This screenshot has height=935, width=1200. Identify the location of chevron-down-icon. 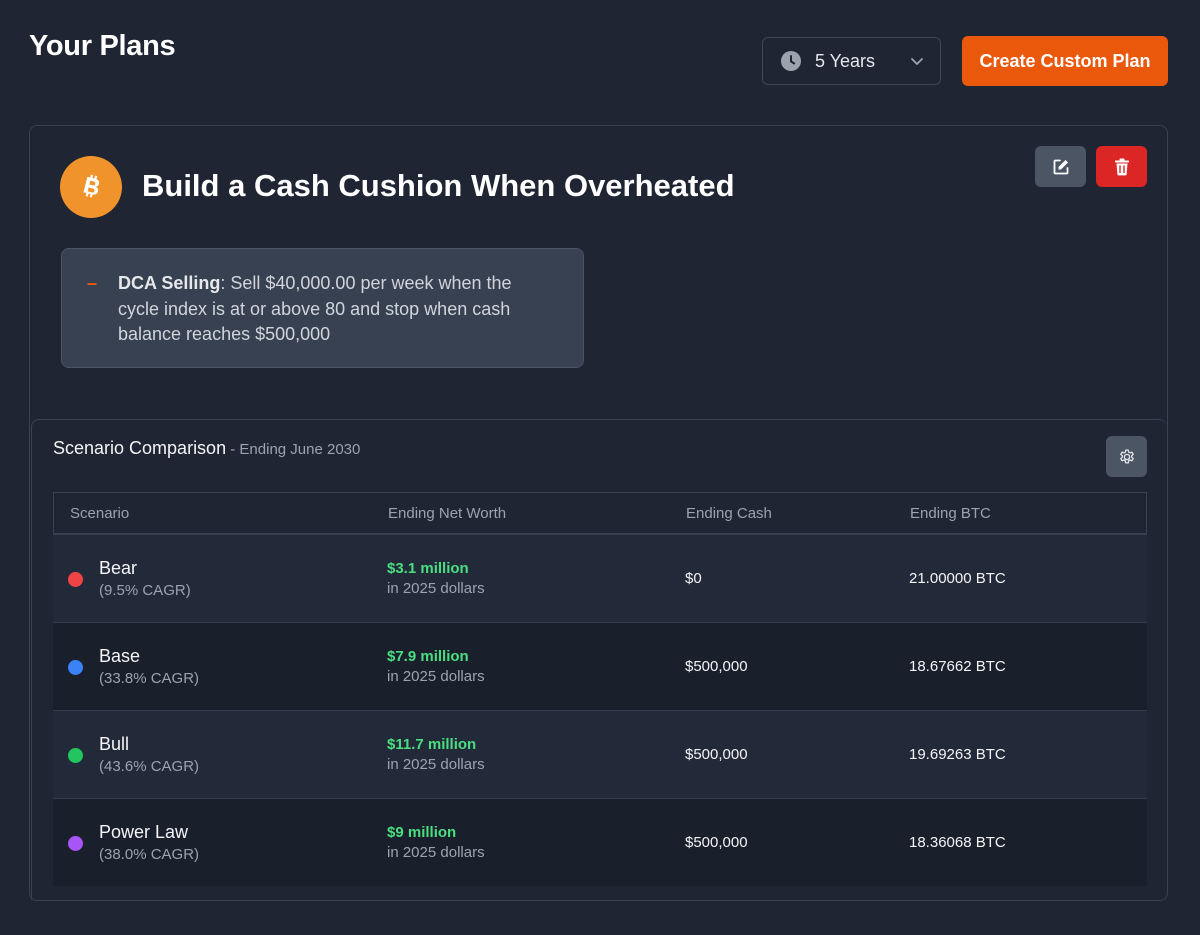
(917, 61).